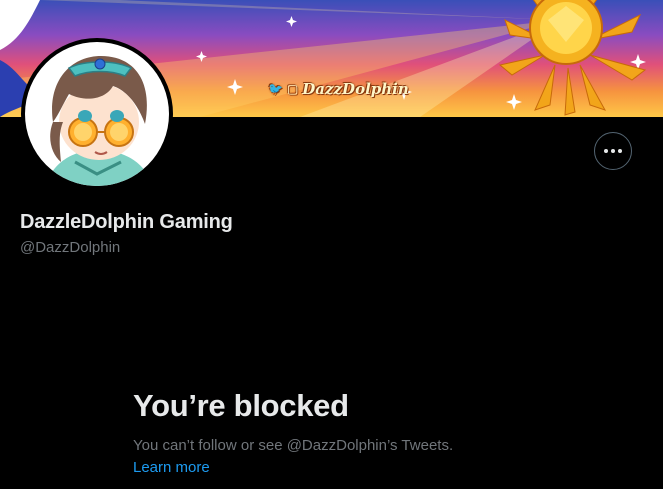 The image size is (663, 489). I want to click on avatar-art, so click(97, 114).